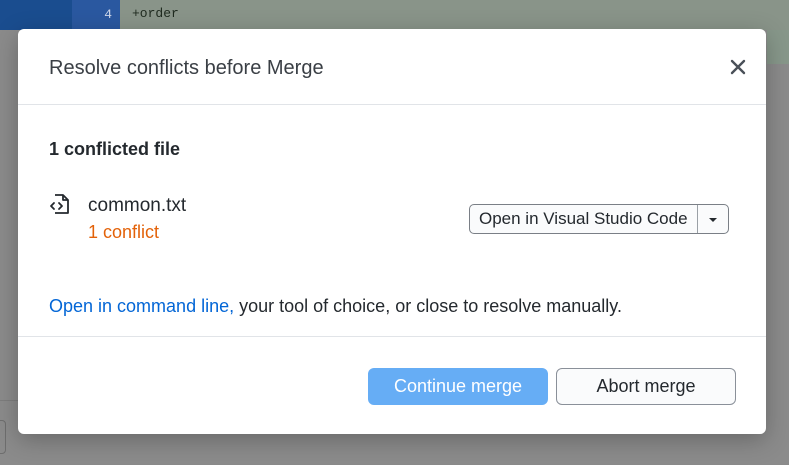  I want to click on dialog-title: Resolve conflicts before Merge, so click(186, 68).